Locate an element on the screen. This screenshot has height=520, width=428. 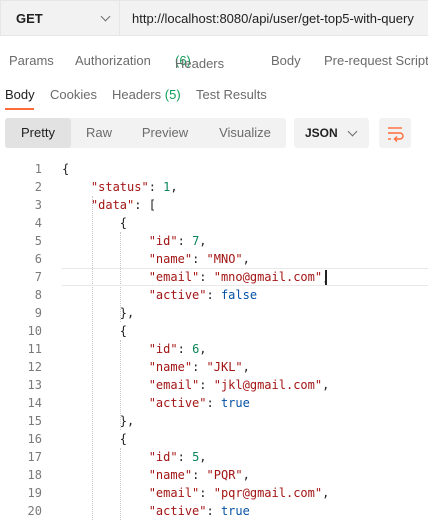
tab-headers-label: Headers is located at coordinates (200, 63).